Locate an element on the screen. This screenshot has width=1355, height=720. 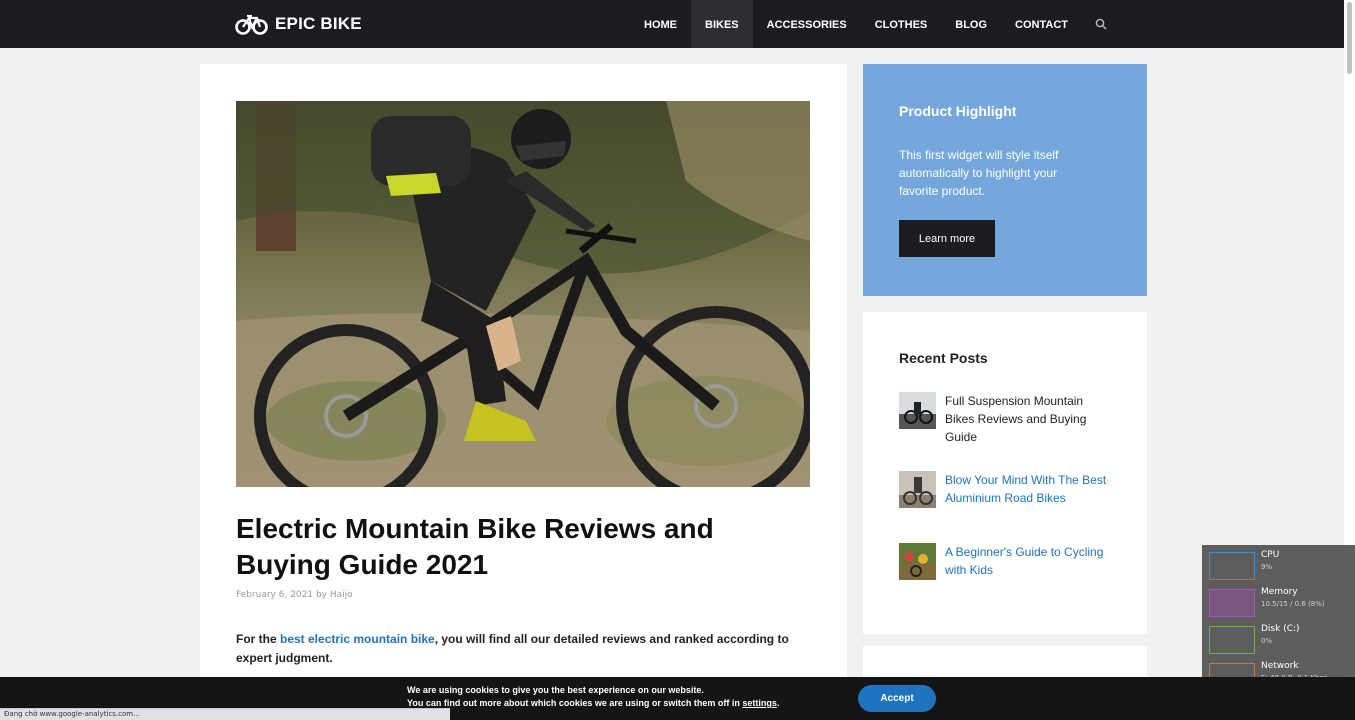
monitor-label: CPU is located at coordinates (1270, 555).